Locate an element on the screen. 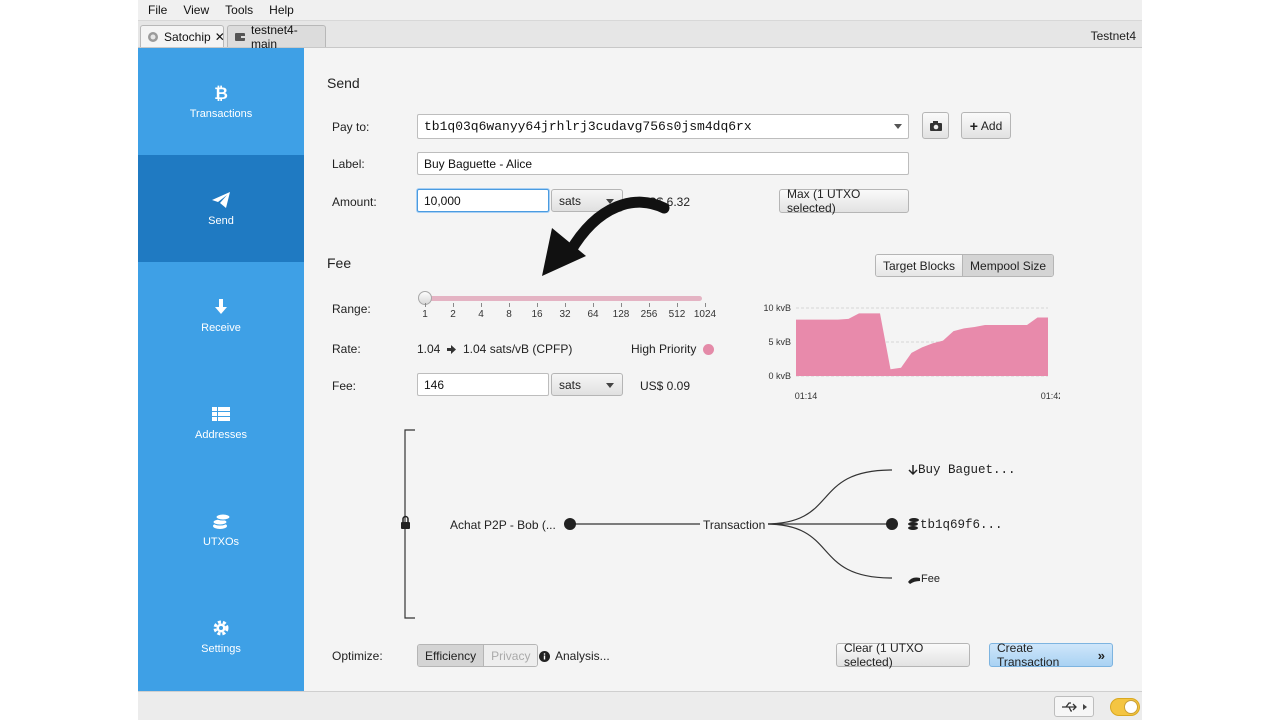 The image size is (1280, 720). slider-tick-label: 64 is located at coordinates (593, 314).